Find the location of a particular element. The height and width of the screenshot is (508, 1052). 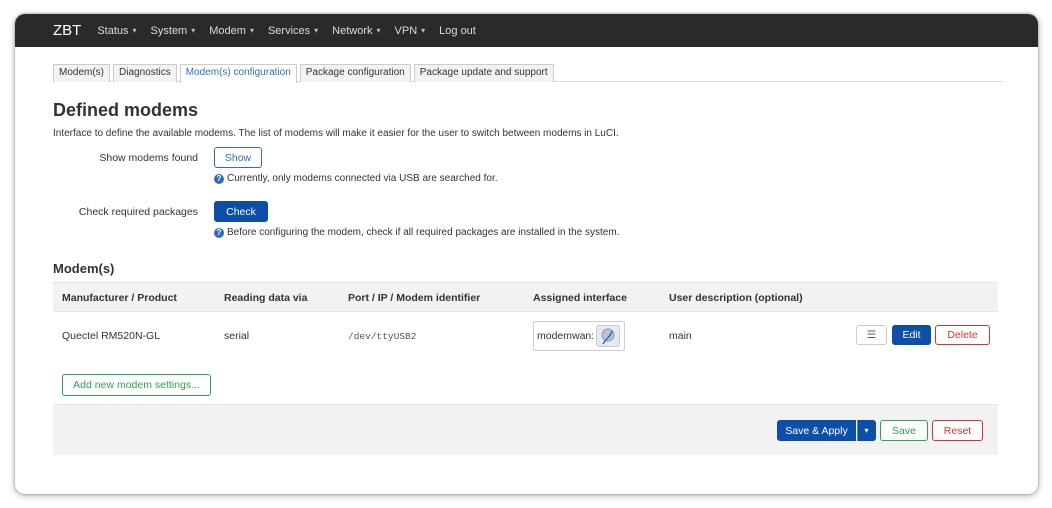

nav-logout-label: Log out is located at coordinates (457, 30).